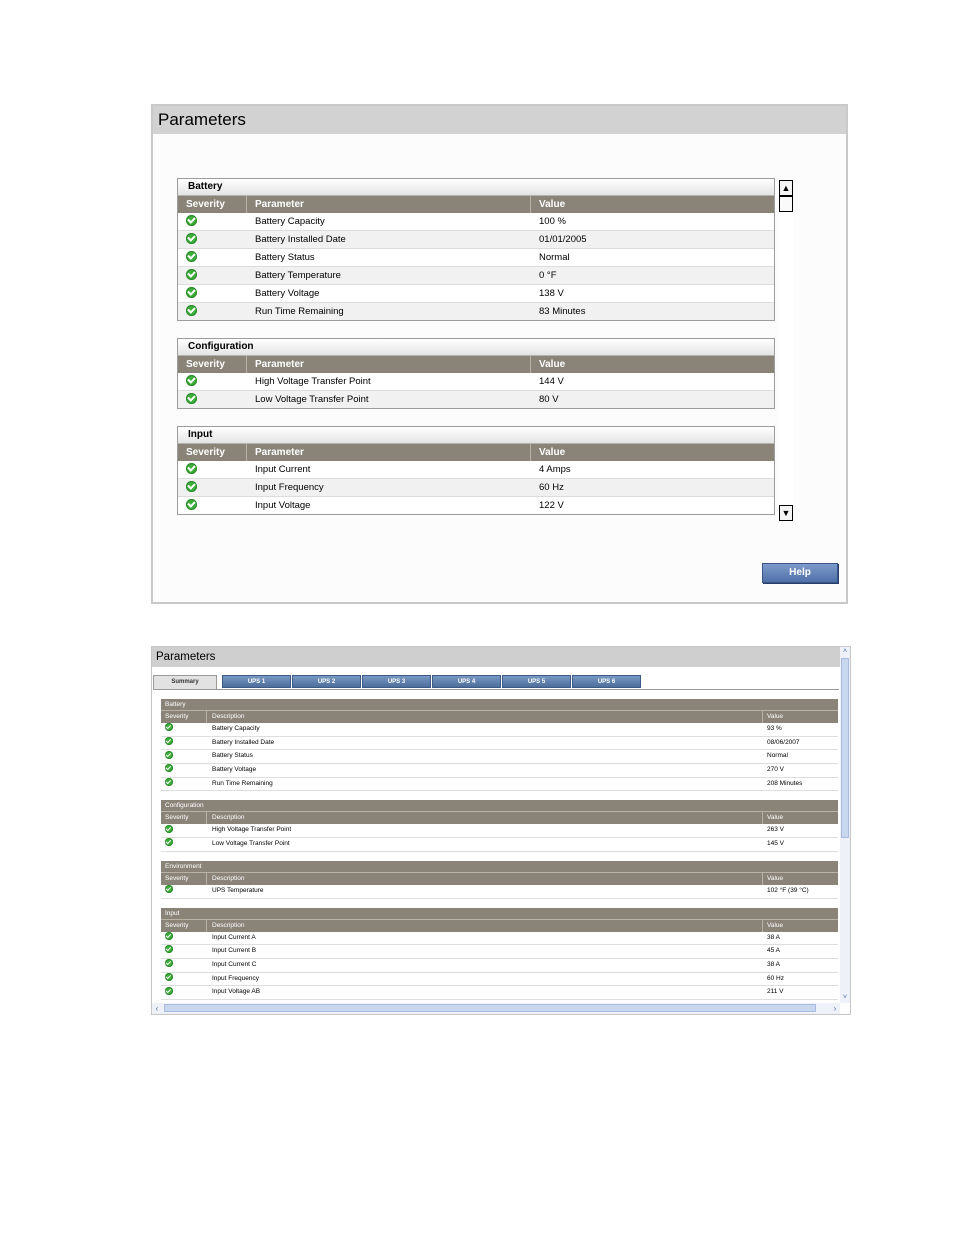  I want to click on parameter-name: Input Current, so click(283, 469).